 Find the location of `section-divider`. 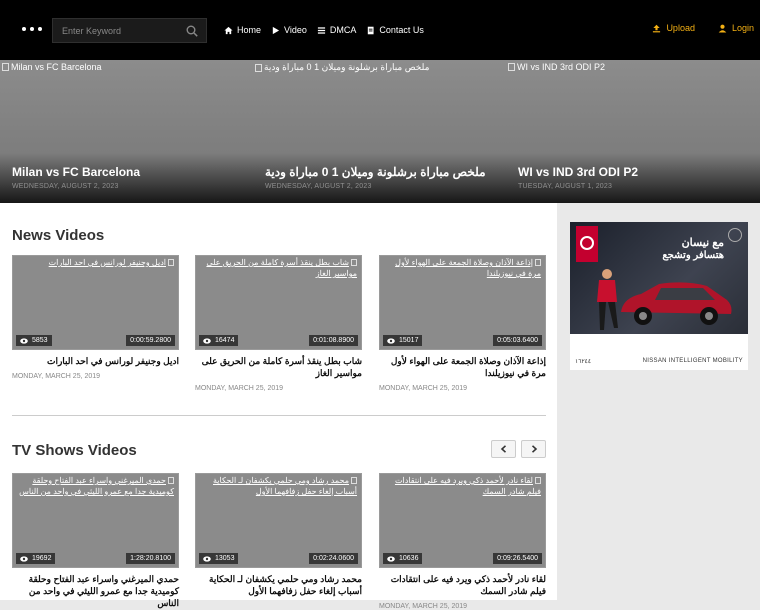

section-divider is located at coordinates (279, 415).